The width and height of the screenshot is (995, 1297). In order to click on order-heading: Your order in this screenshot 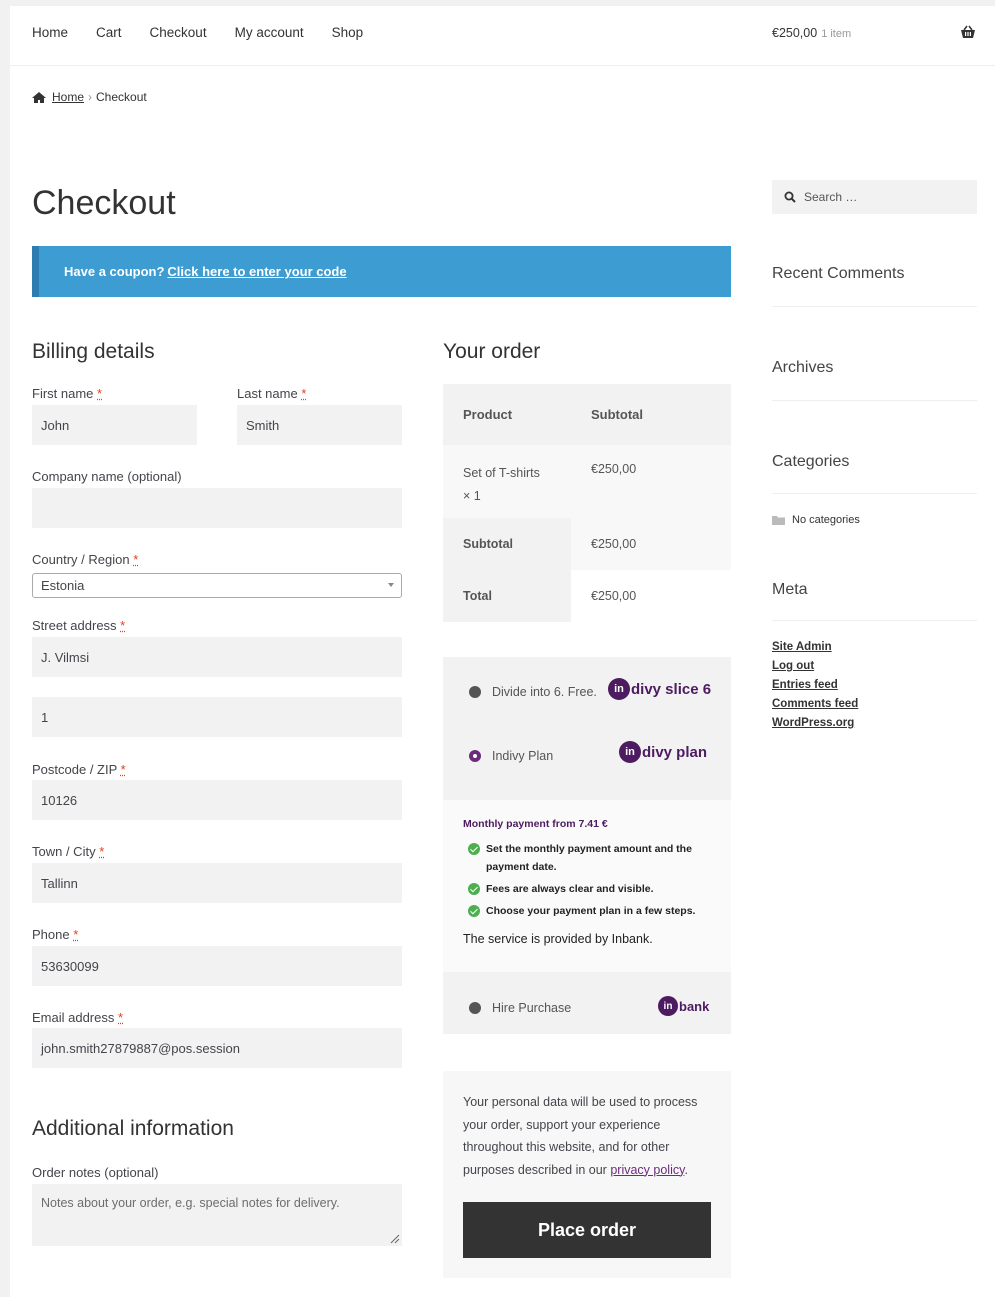, I will do `click(492, 351)`.